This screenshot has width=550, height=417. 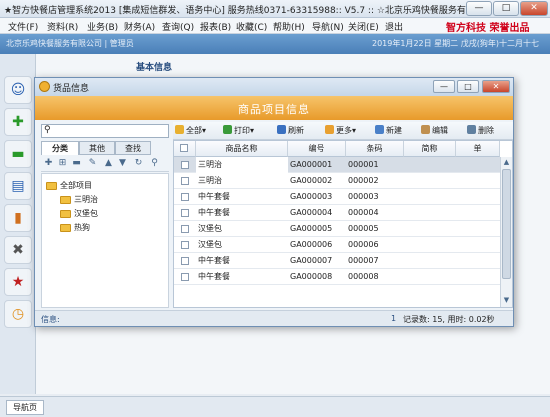 What do you see at coordinates (430, 149) in the screenshot?
I see `column-abbr: 简称` at bounding box center [430, 149].